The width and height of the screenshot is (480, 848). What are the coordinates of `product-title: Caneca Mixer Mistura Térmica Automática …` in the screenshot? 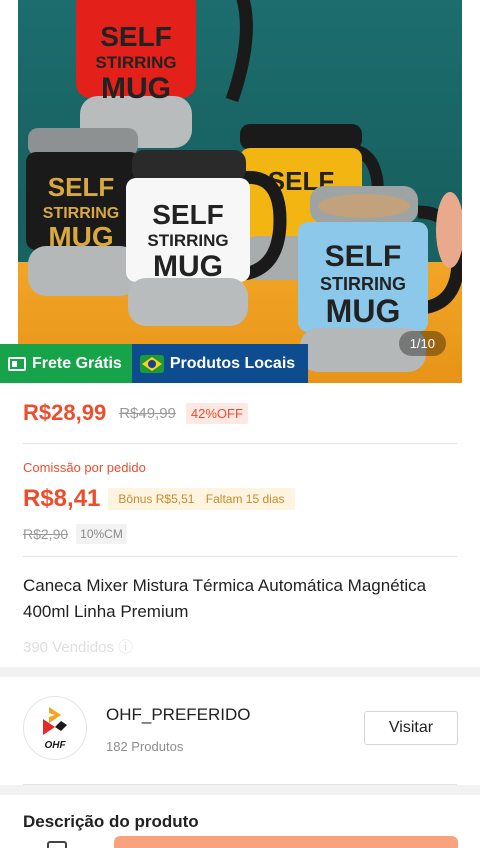 It's located at (225, 598).